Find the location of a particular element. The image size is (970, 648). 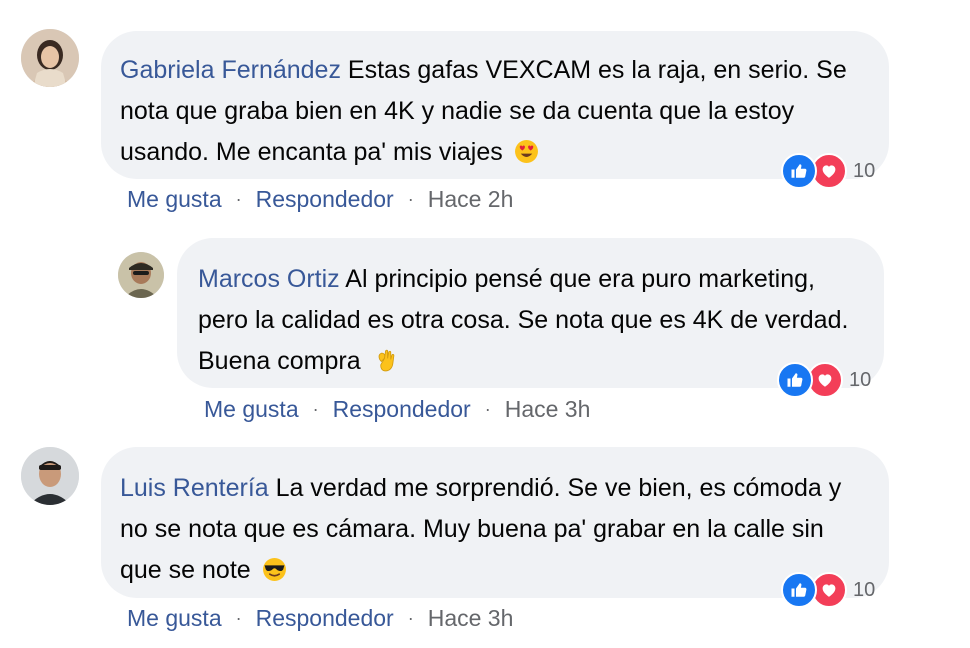

avatar-marcos-image is located at coordinates (141, 275).